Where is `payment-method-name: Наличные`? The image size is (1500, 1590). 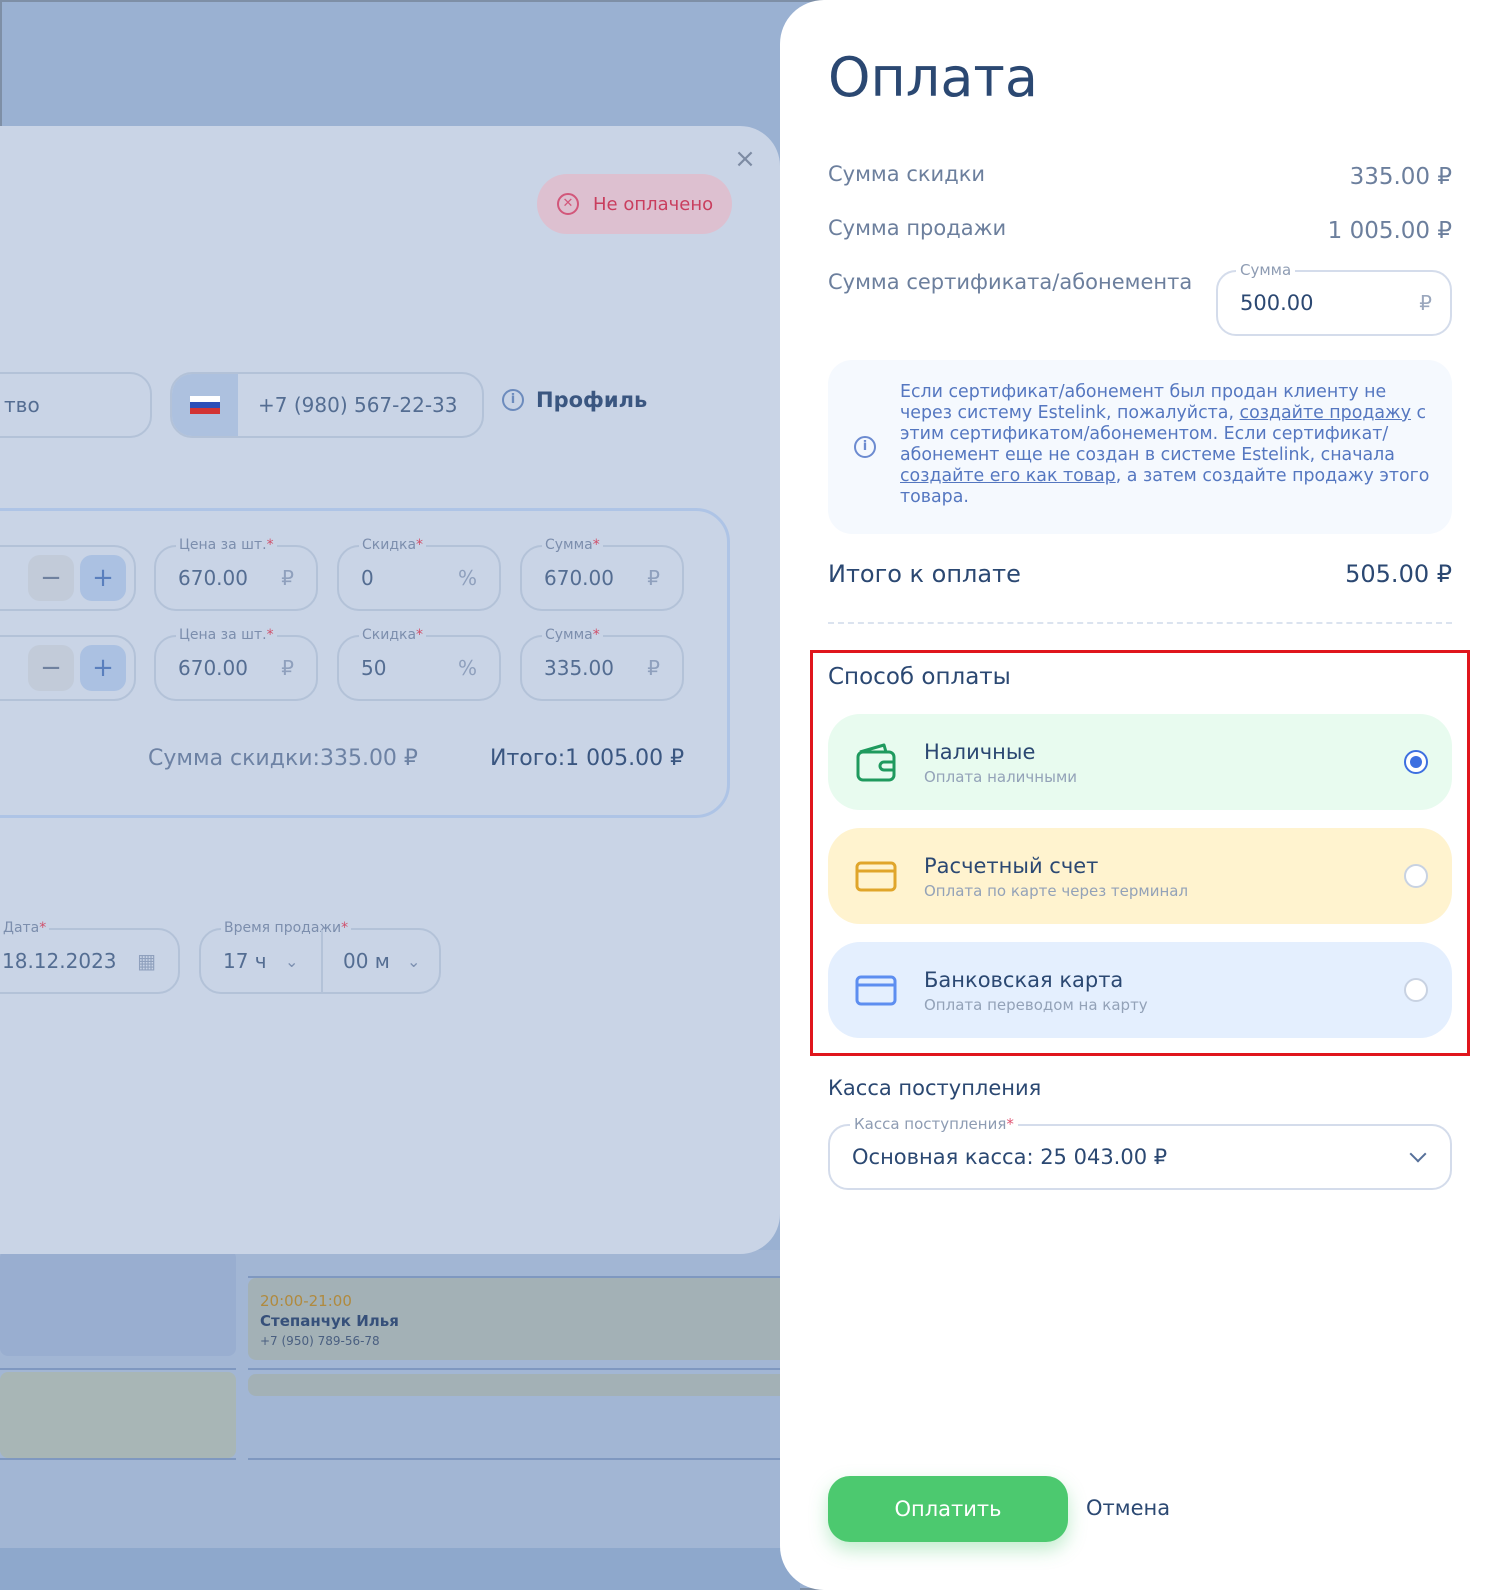 payment-method-name: Наличные is located at coordinates (980, 752).